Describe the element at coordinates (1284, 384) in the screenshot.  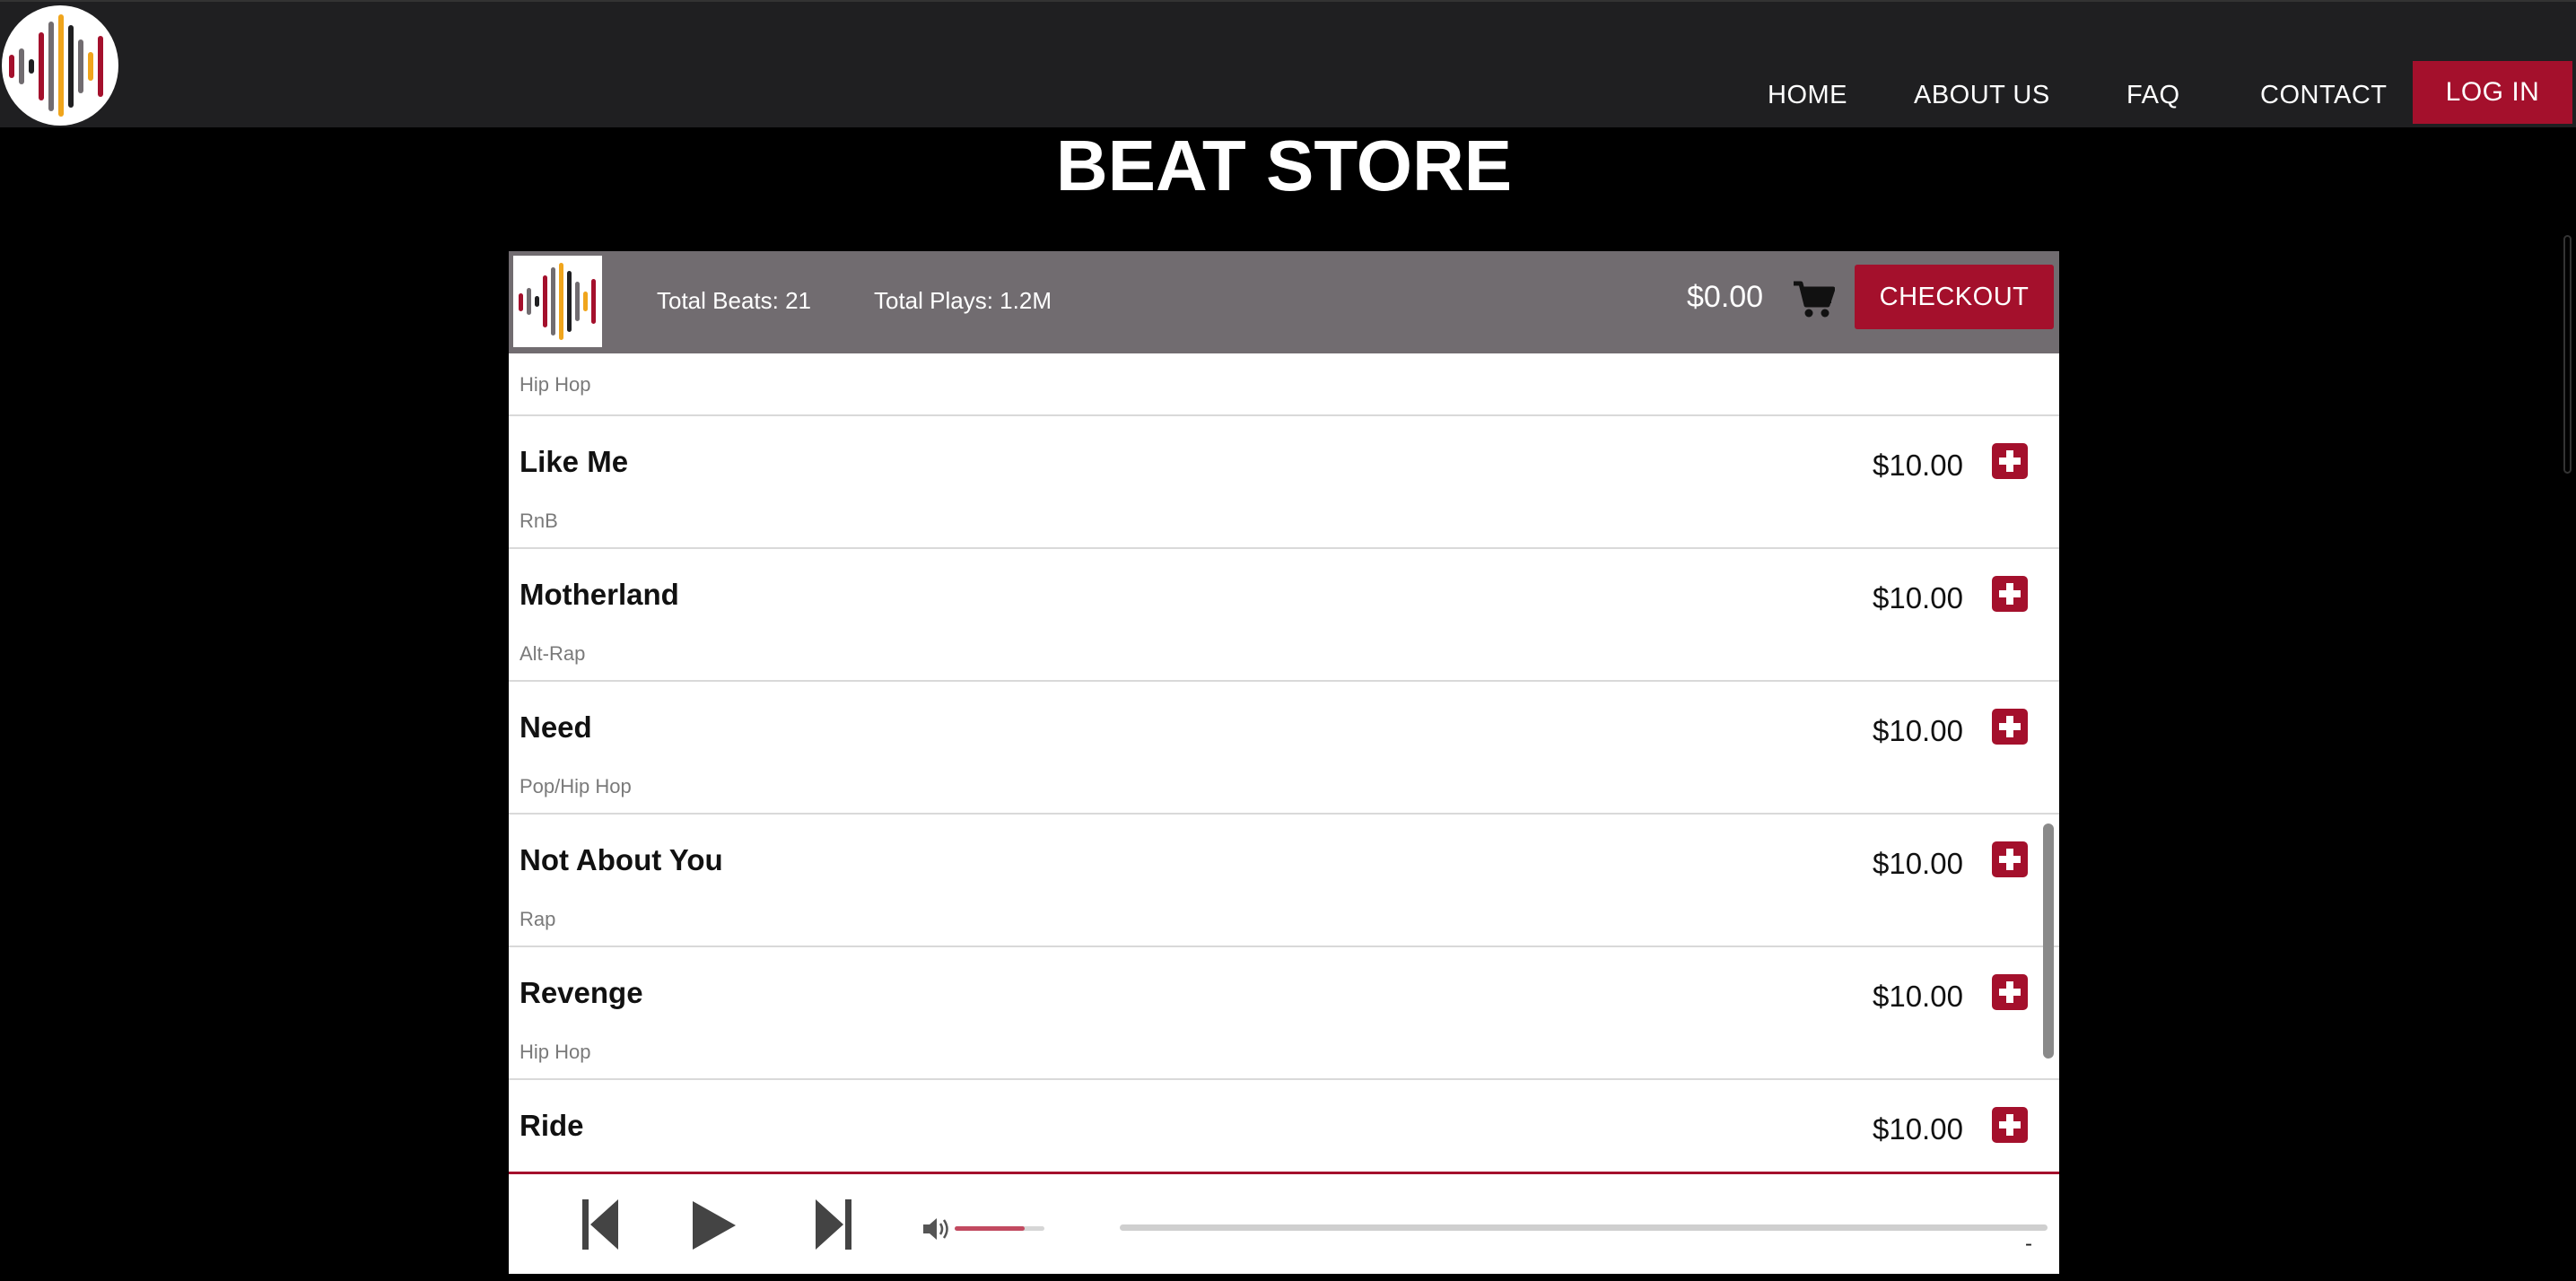
I see `list-item: Hip Hop` at that location.